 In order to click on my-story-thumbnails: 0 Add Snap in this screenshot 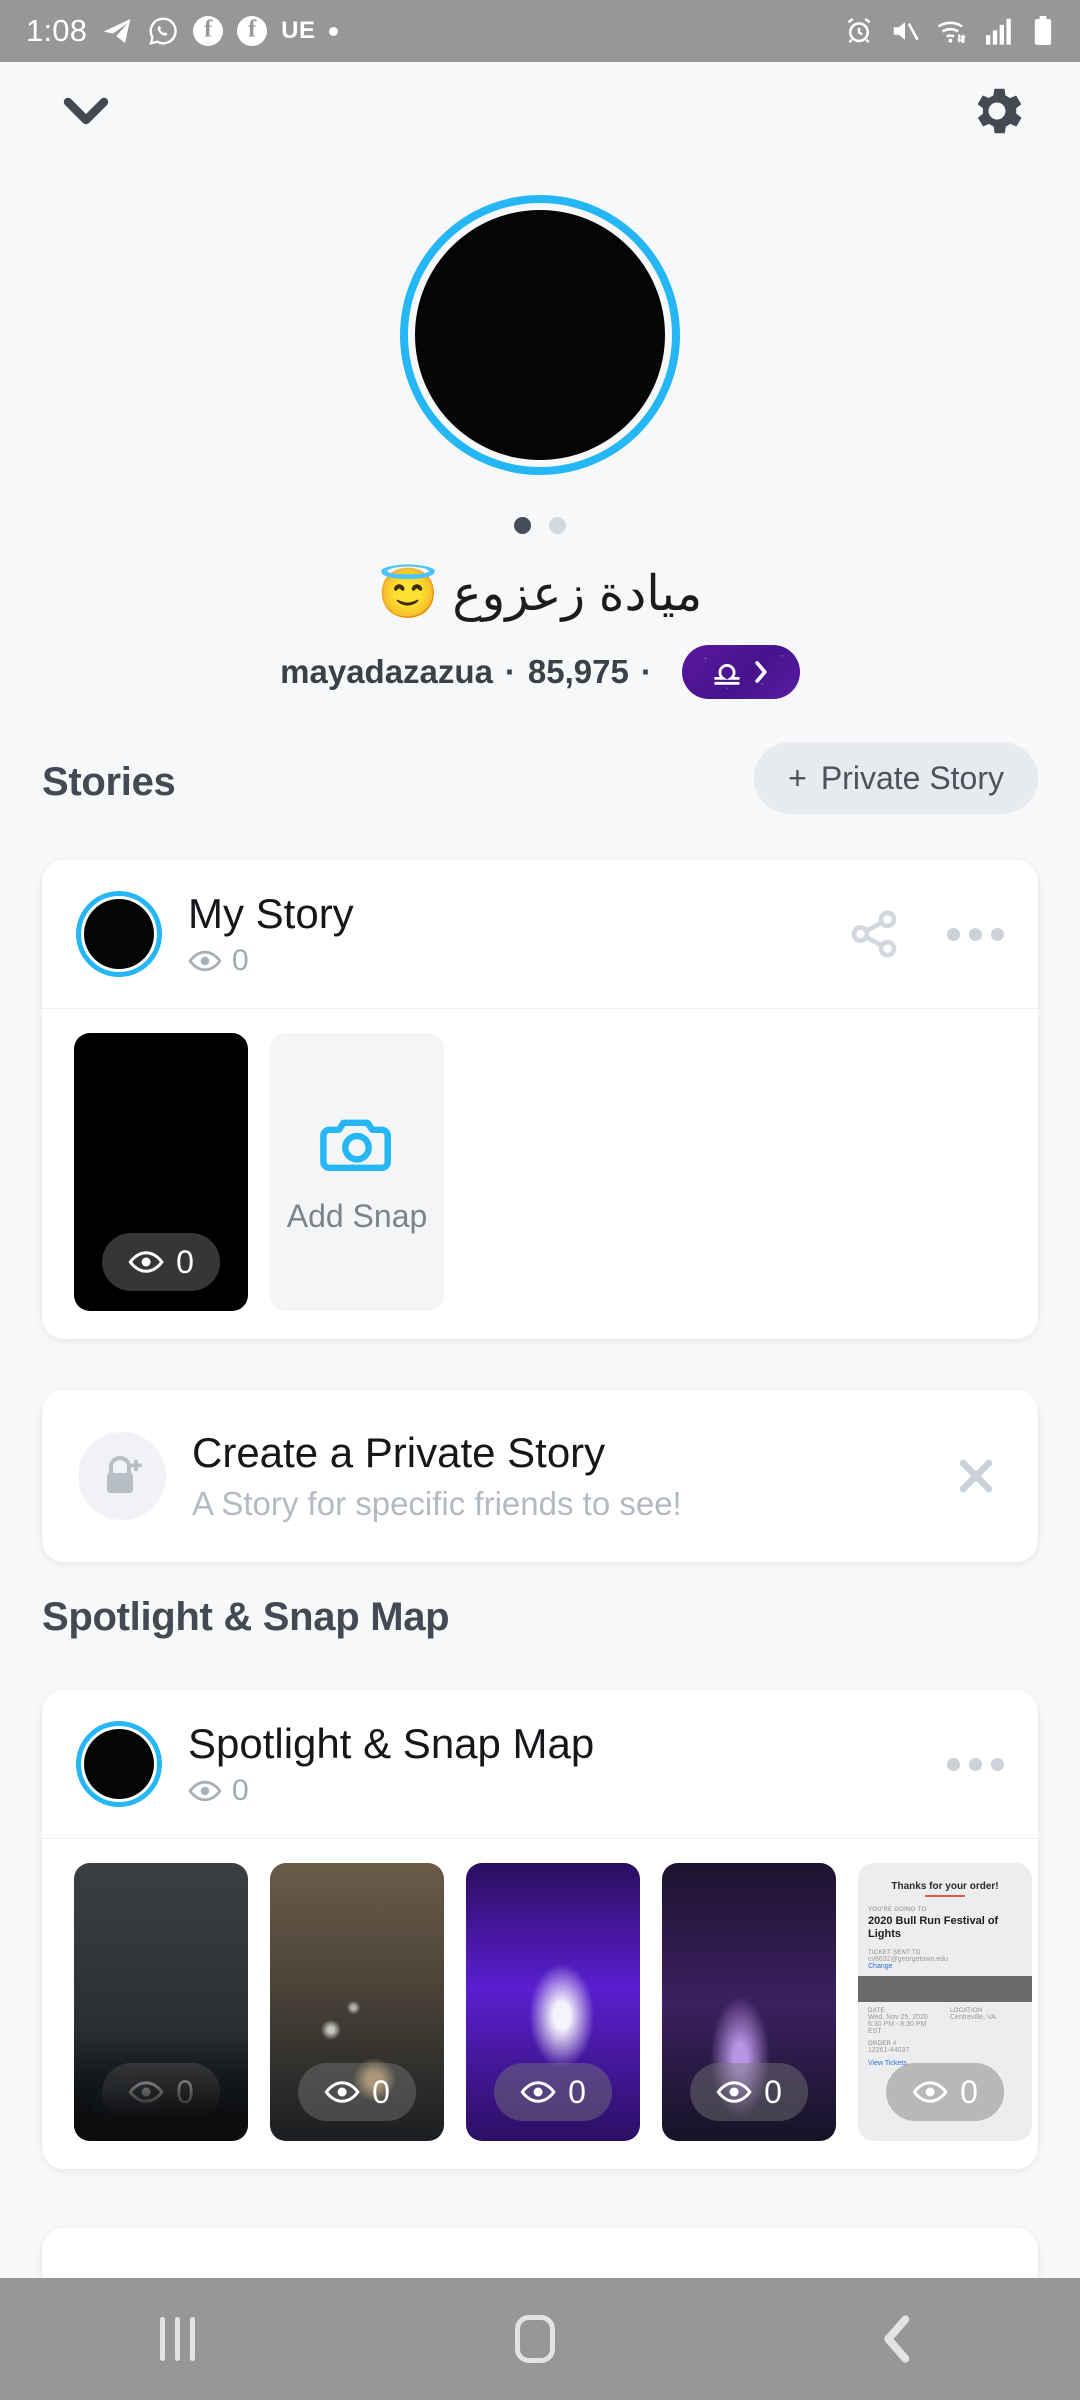, I will do `click(540, 1174)`.